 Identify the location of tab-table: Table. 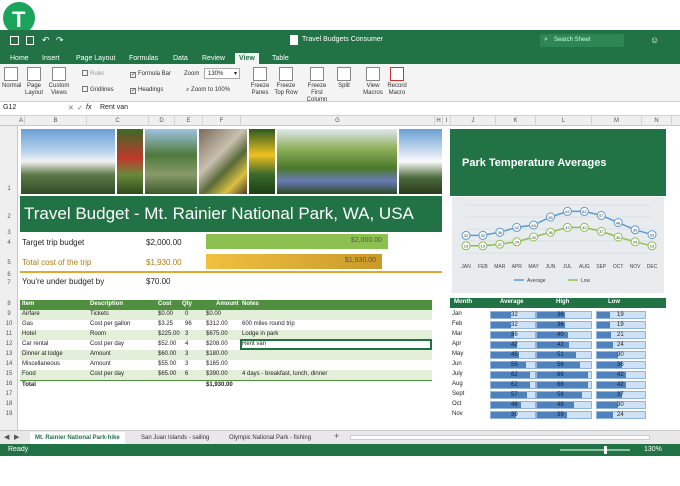
(280, 58).